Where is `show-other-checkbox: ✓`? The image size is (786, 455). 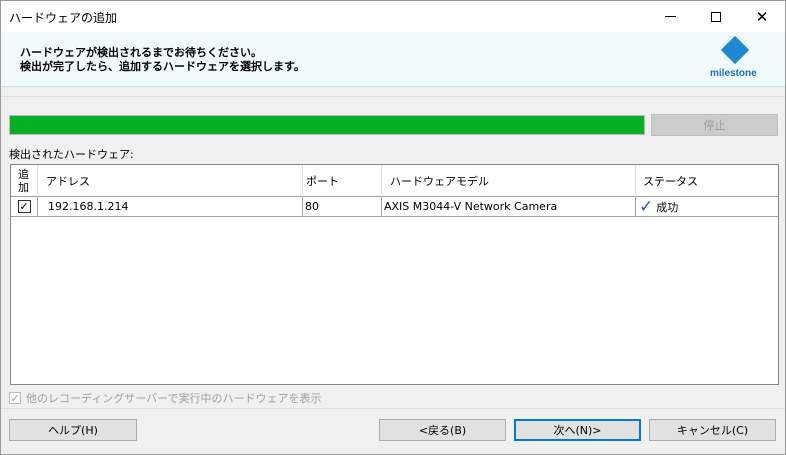 show-other-checkbox: ✓ is located at coordinates (15, 398).